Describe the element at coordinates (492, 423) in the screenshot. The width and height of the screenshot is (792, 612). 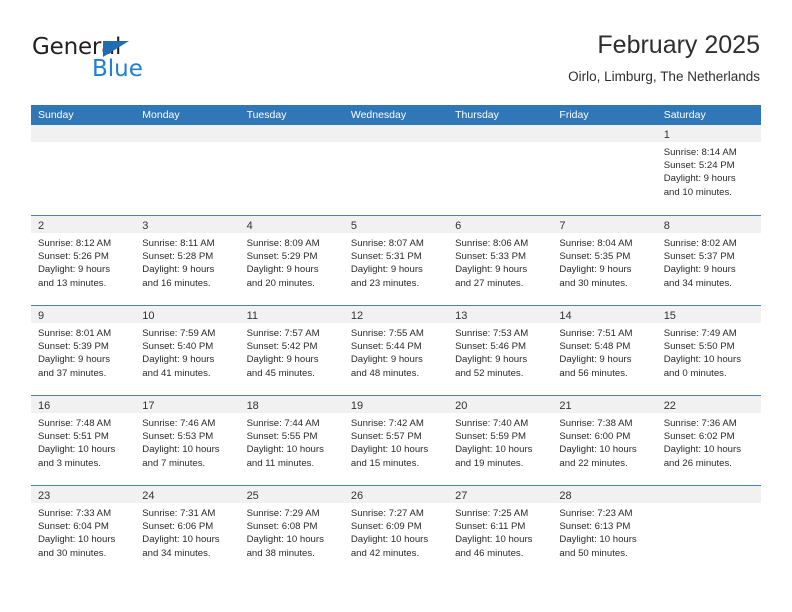
I see `sunrise-text: Sunrise: 7:40 AM` at that location.